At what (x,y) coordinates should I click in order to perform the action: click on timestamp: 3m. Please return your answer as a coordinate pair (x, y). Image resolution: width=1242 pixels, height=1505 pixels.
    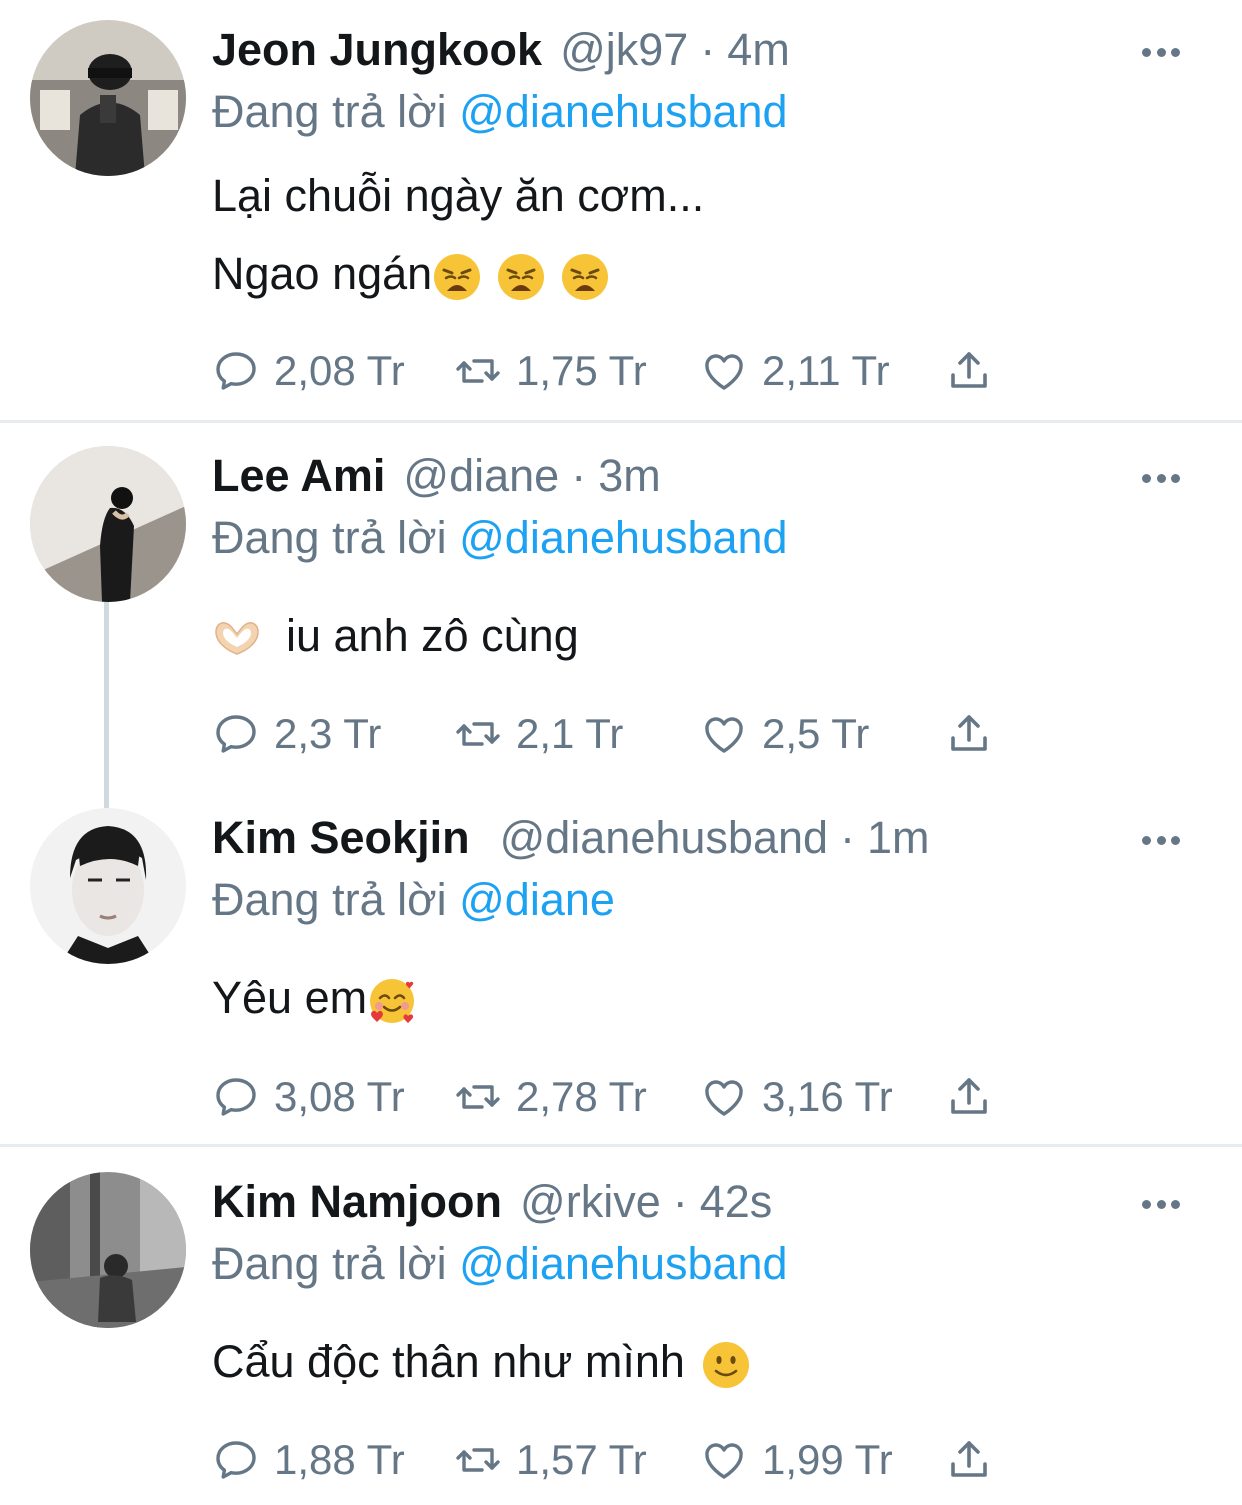
    Looking at the image, I should click on (629, 476).